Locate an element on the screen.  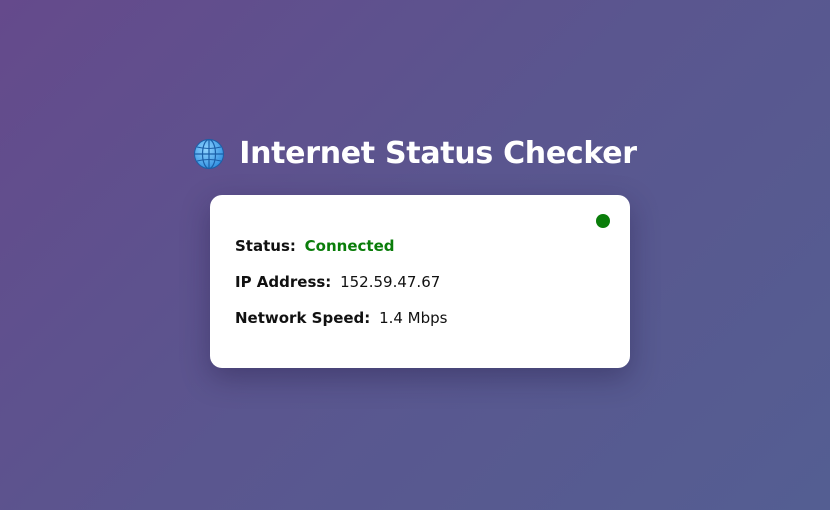
connection-indicator-dot is located at coordinates (603, 221).